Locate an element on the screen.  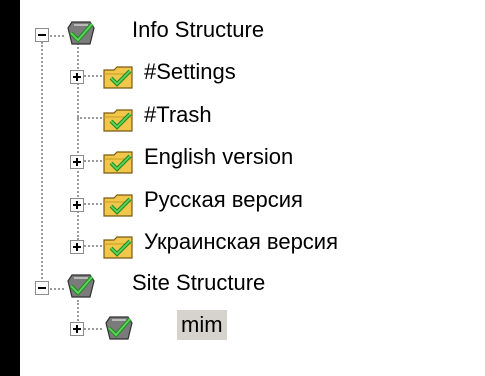
node-label: #Settings is located at coordinates (190, 71).